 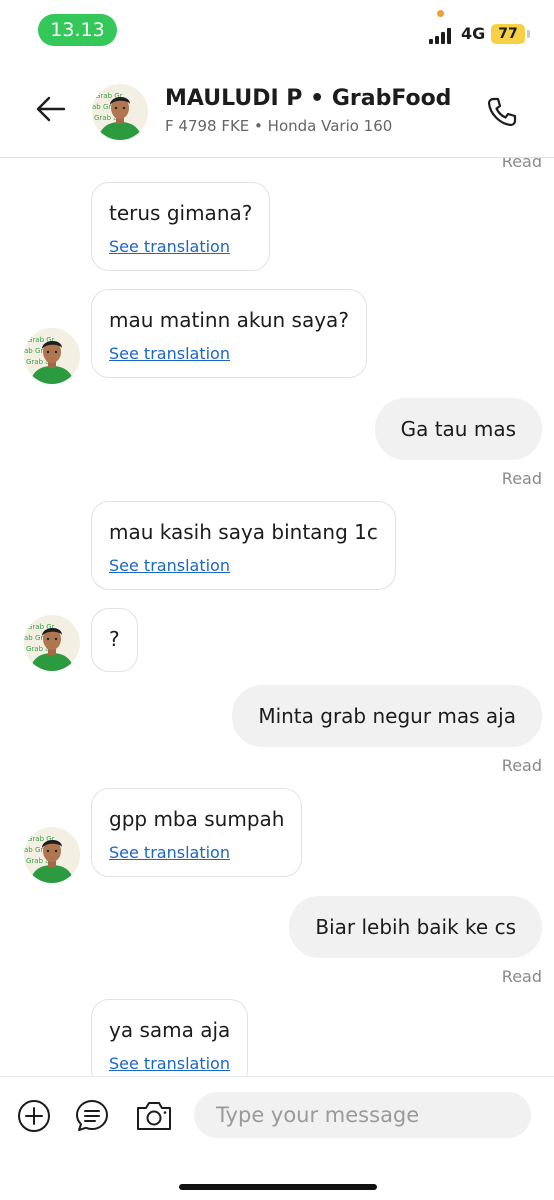 What do you see at coordinates (243, 532) in the screenshot?
I see `message-text: mau kasih saya bintang 1c` at bounding box center [243, 532].